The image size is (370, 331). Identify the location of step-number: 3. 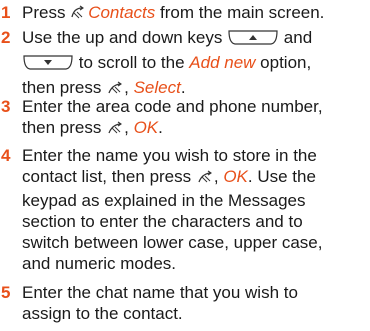
(6, 106).